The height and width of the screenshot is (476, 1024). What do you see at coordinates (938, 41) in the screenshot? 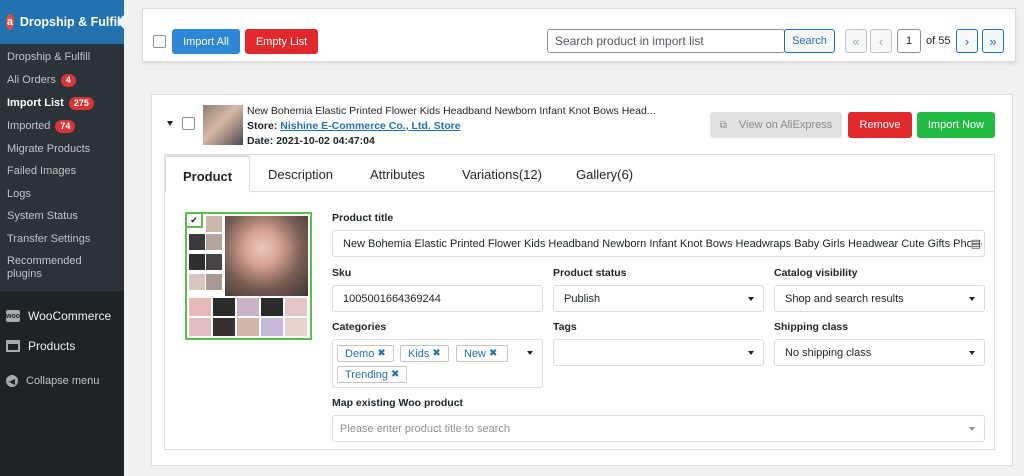
I see `total-pages-label: of 55` at bounding box center [938, 41].